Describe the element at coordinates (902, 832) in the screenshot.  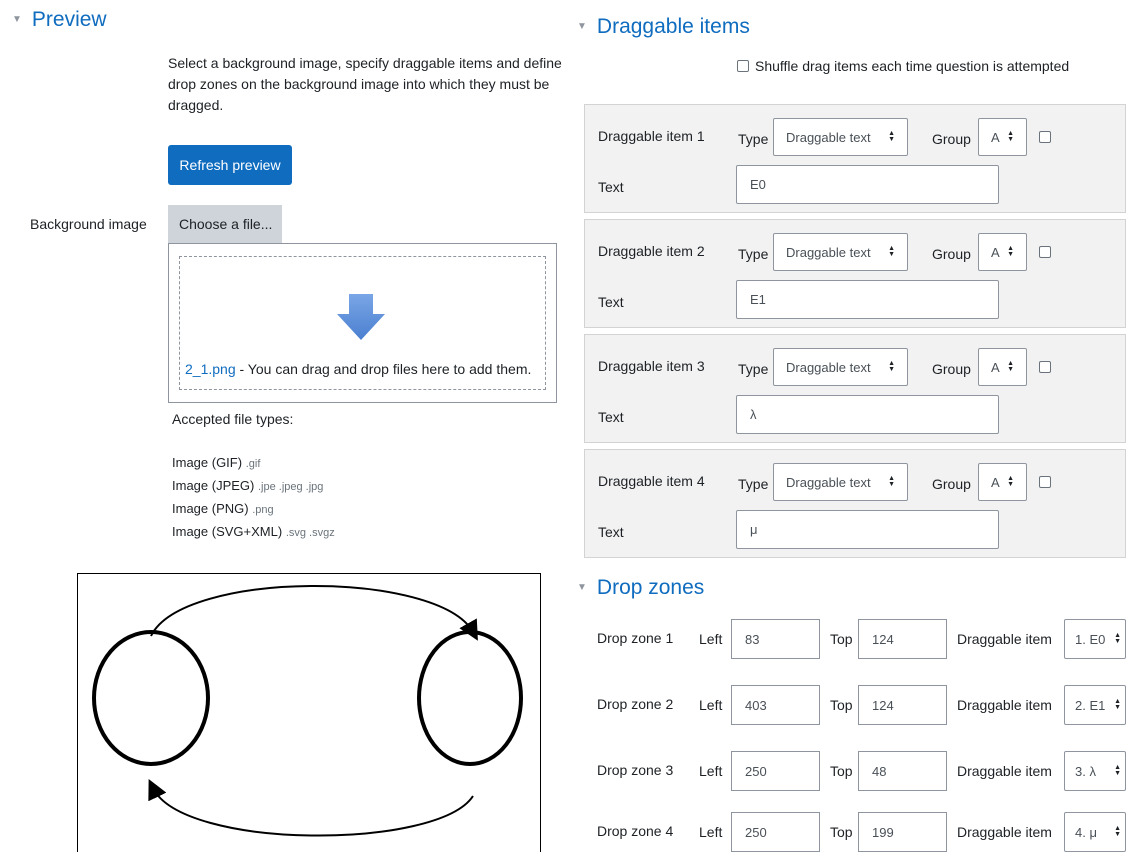
I see `top-input: 199` at that location.